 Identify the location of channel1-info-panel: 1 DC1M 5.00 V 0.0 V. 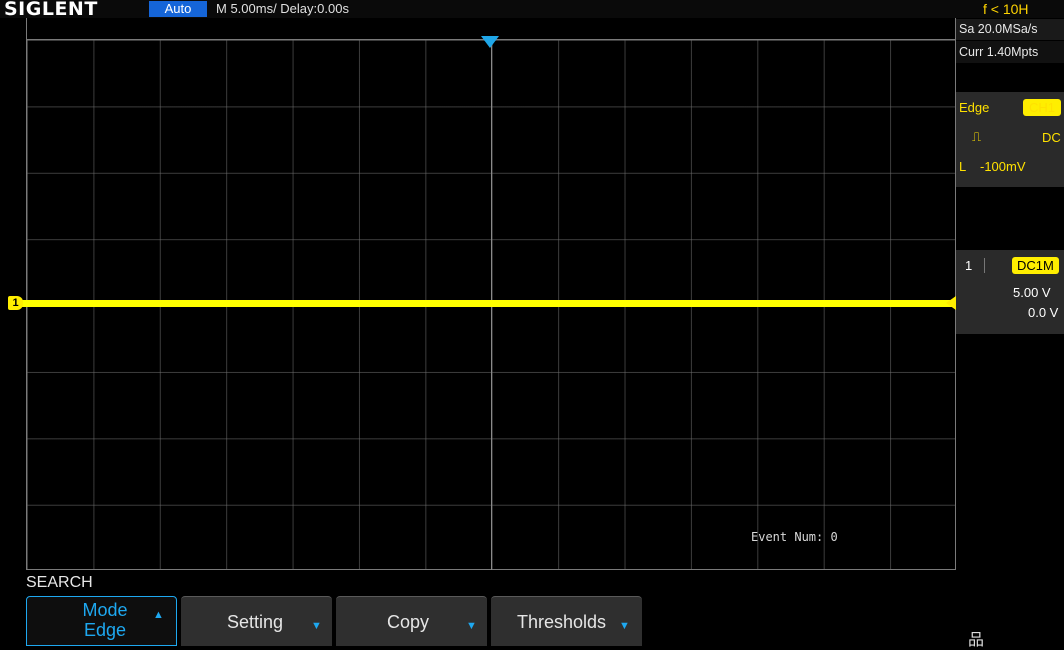
(1010, 292).